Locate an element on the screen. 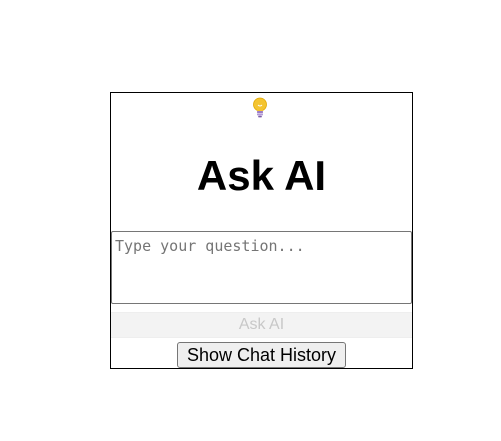  ask-ai-button: Ask AI is located at coordinates (261, 325).